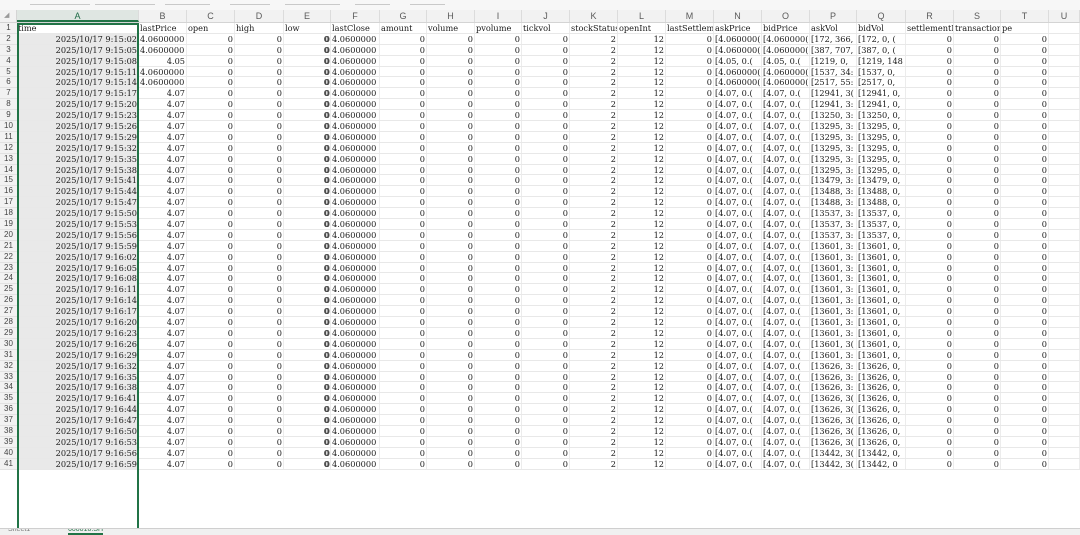  Describe the element at coordinates (833, 169) in the screenshot. I see `cell-askvol: [13295, 3:` at that location.